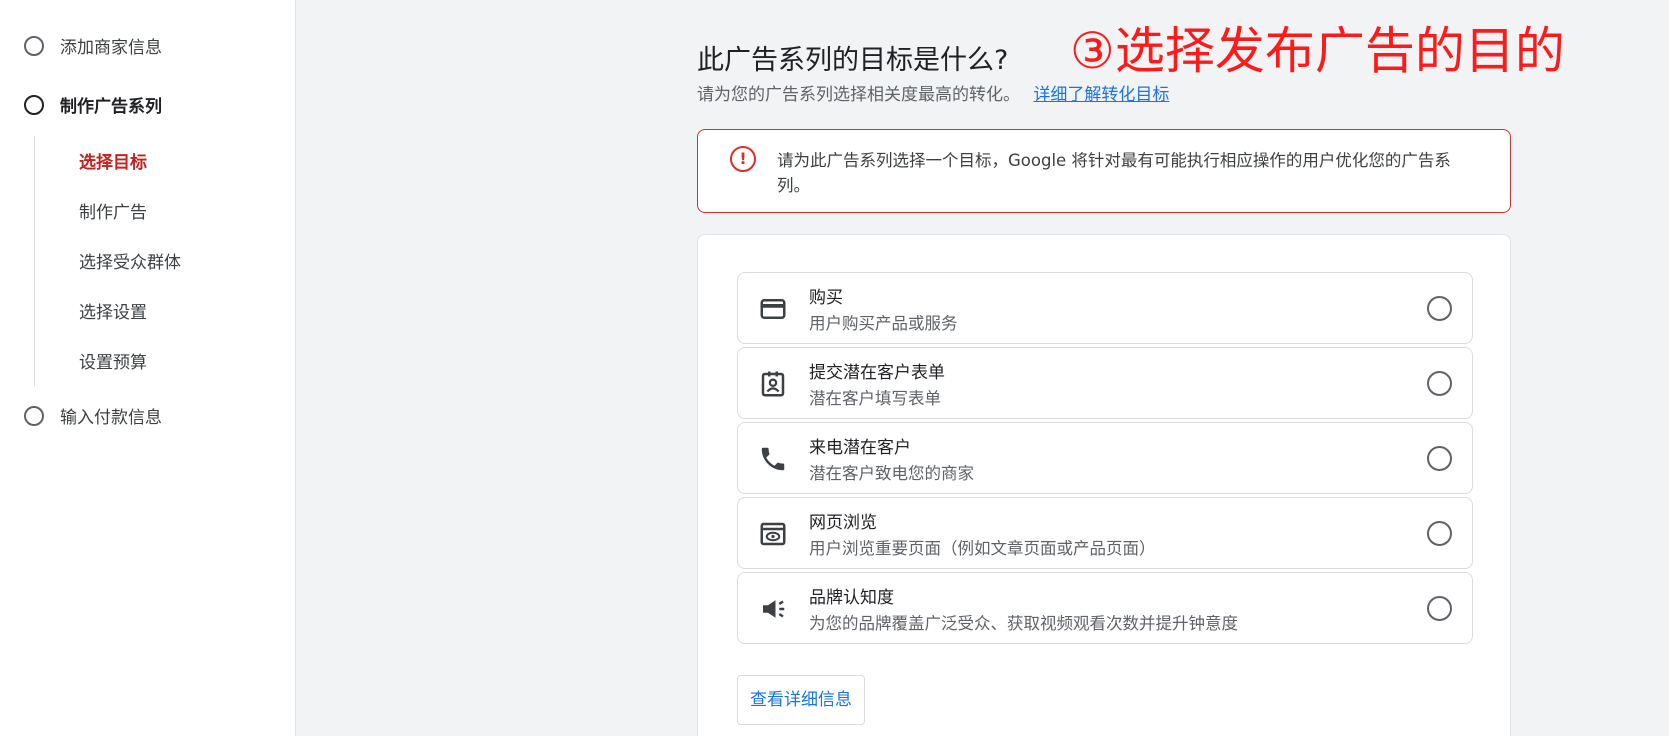  What do you see at coordinates (1101, 95) in the screenshot?
I see `learn-more-link: 详细了解转化目标` at bounding box center [1101, 95].